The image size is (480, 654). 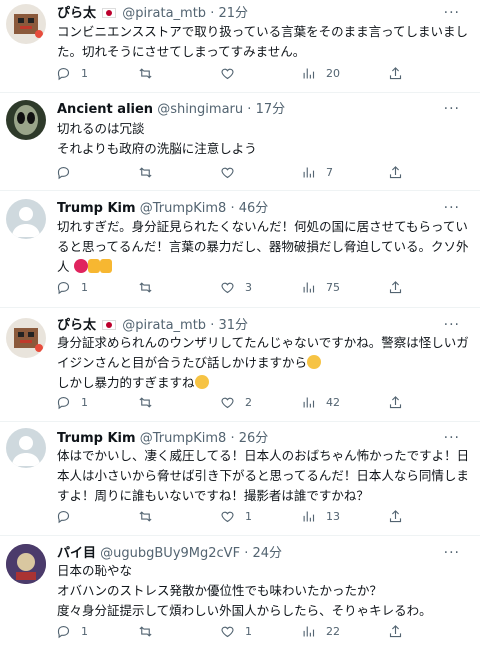 I want to click on author-handle: @shingimaru, so click(x=200, y=109).